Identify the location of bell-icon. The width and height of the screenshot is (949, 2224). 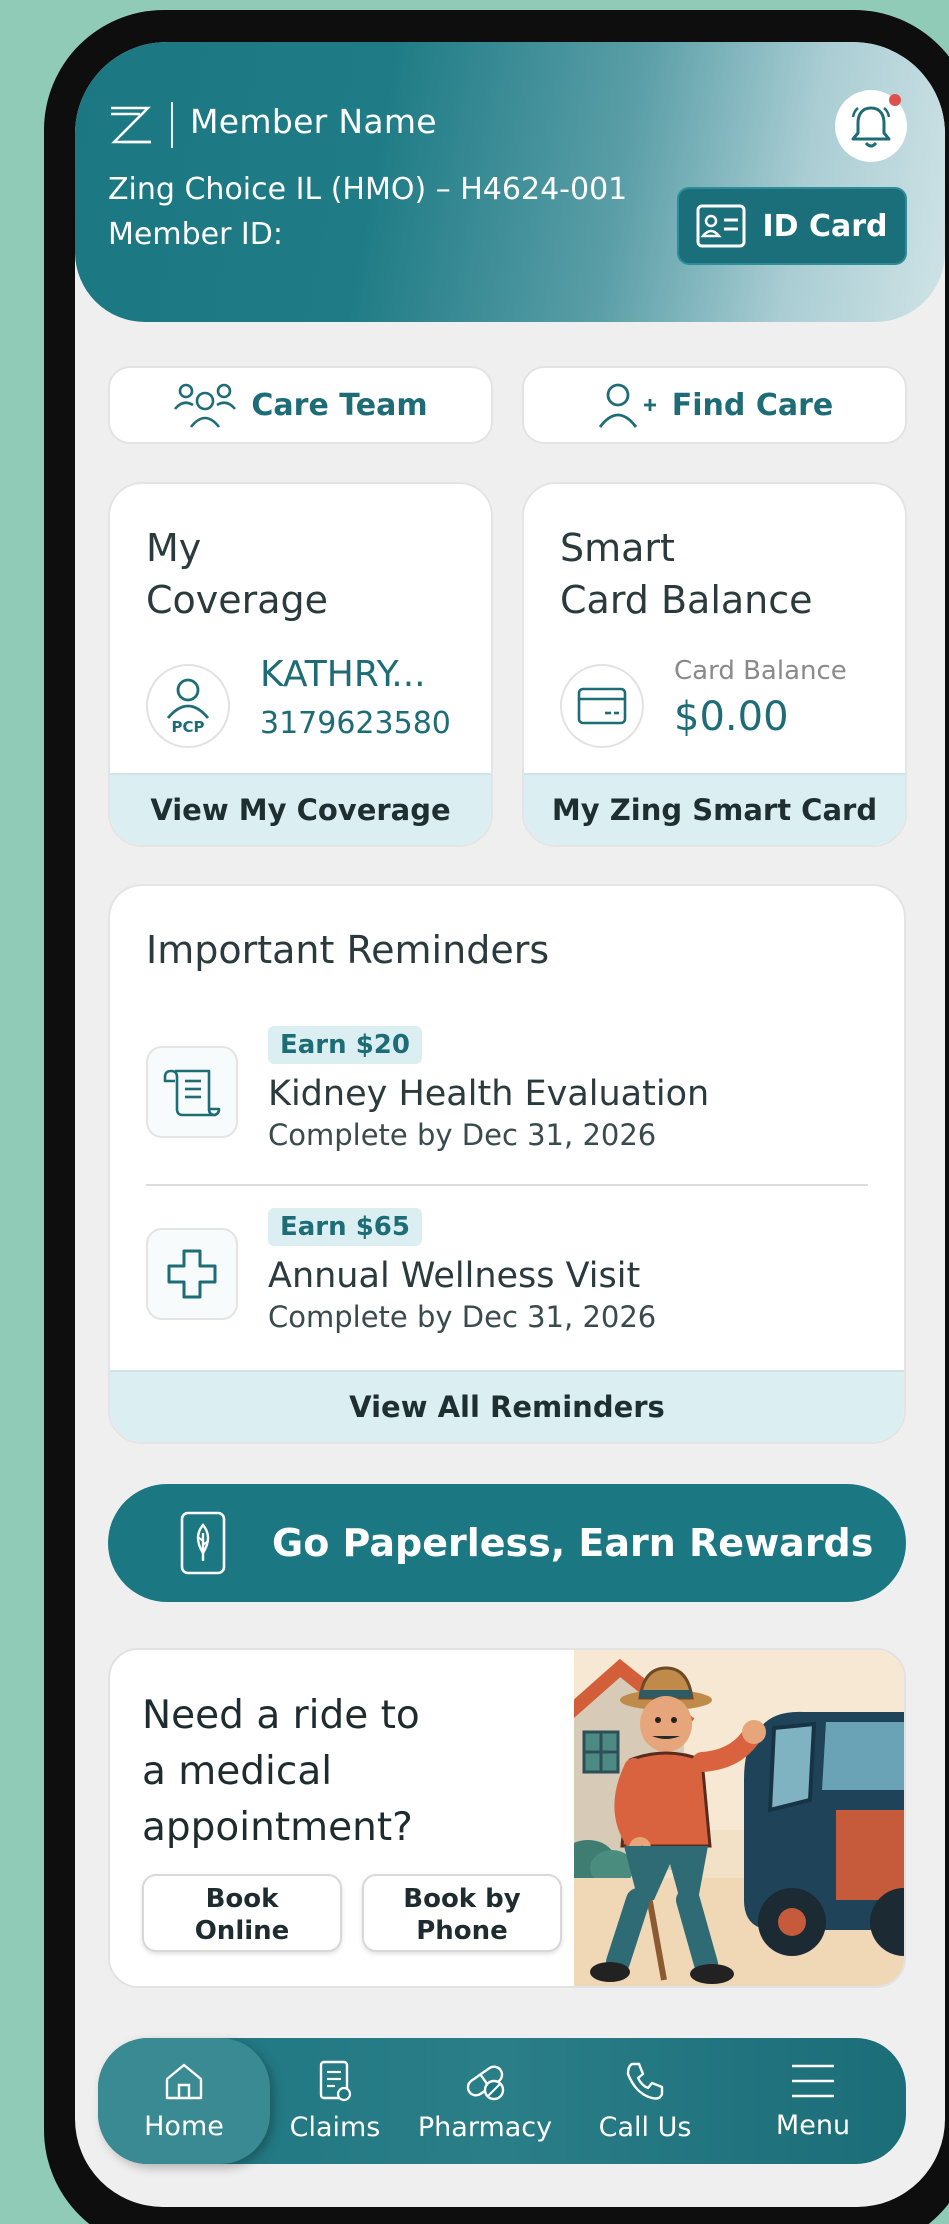
(871, 127).